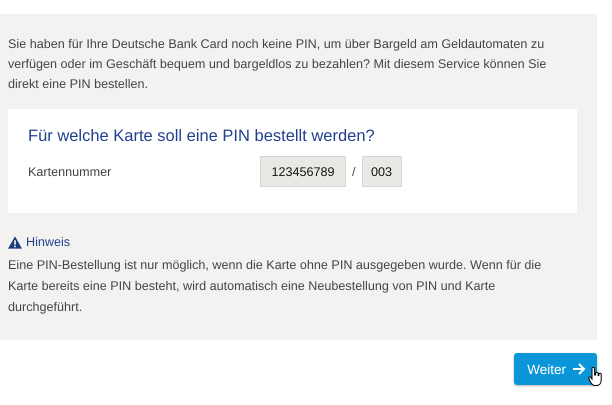 The height and width of the screenshot is (405, 612). I want to click on card-suffix-field: 003, so click(382, 171).